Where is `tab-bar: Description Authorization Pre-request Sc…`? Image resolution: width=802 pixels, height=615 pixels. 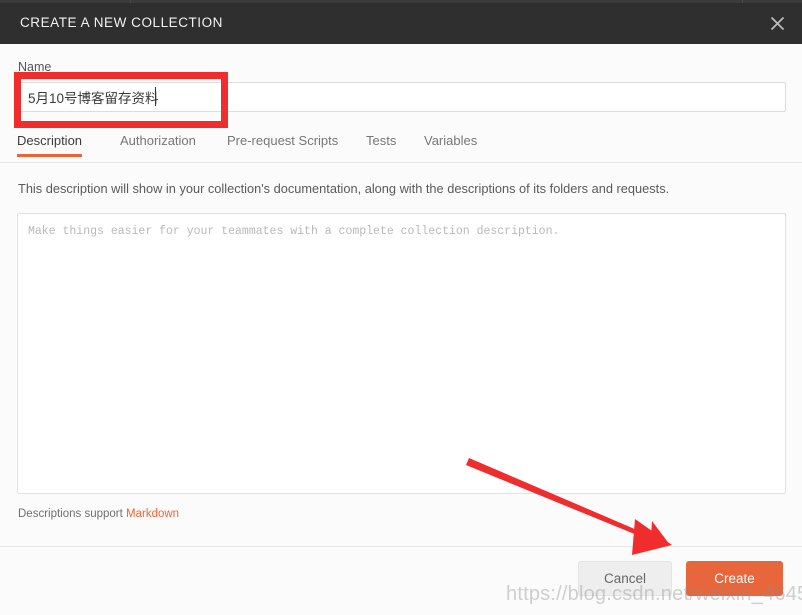 tab-bar: Description Authorization Pre-request Sc… is located at coordinates (401, 148).